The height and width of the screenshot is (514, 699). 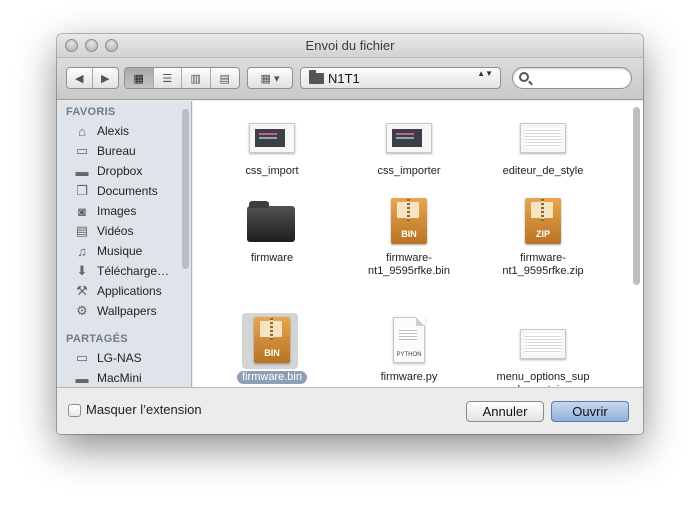 I want to click on sidebar-item-label: Musique, so click(x=120, y=251).